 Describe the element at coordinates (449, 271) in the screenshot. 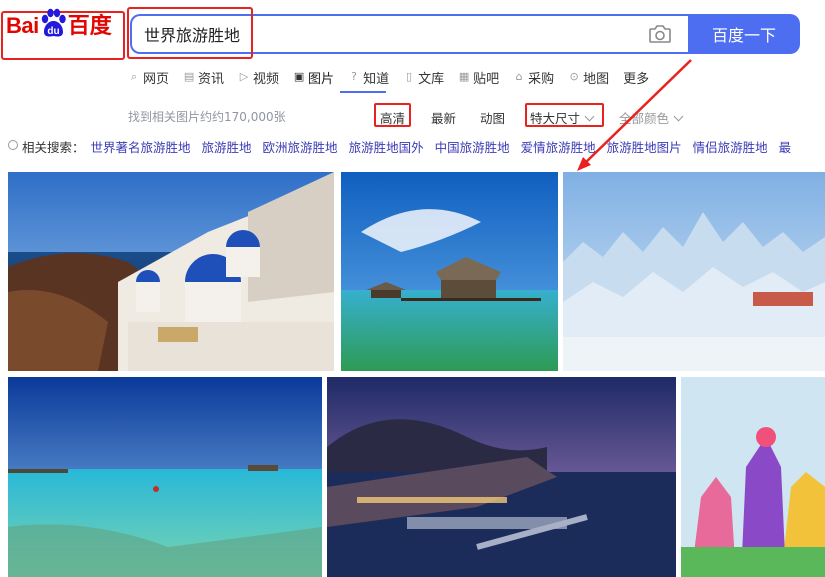

I see `result-image-stilt-house` at that location.